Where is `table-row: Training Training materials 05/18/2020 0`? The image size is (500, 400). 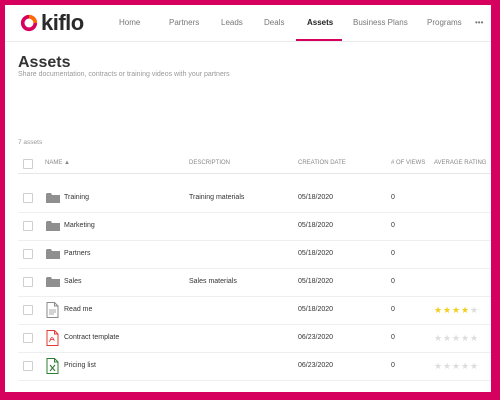 table-row: Training Training materials 05/18/2020 0 is located at coordinates (254, 198).